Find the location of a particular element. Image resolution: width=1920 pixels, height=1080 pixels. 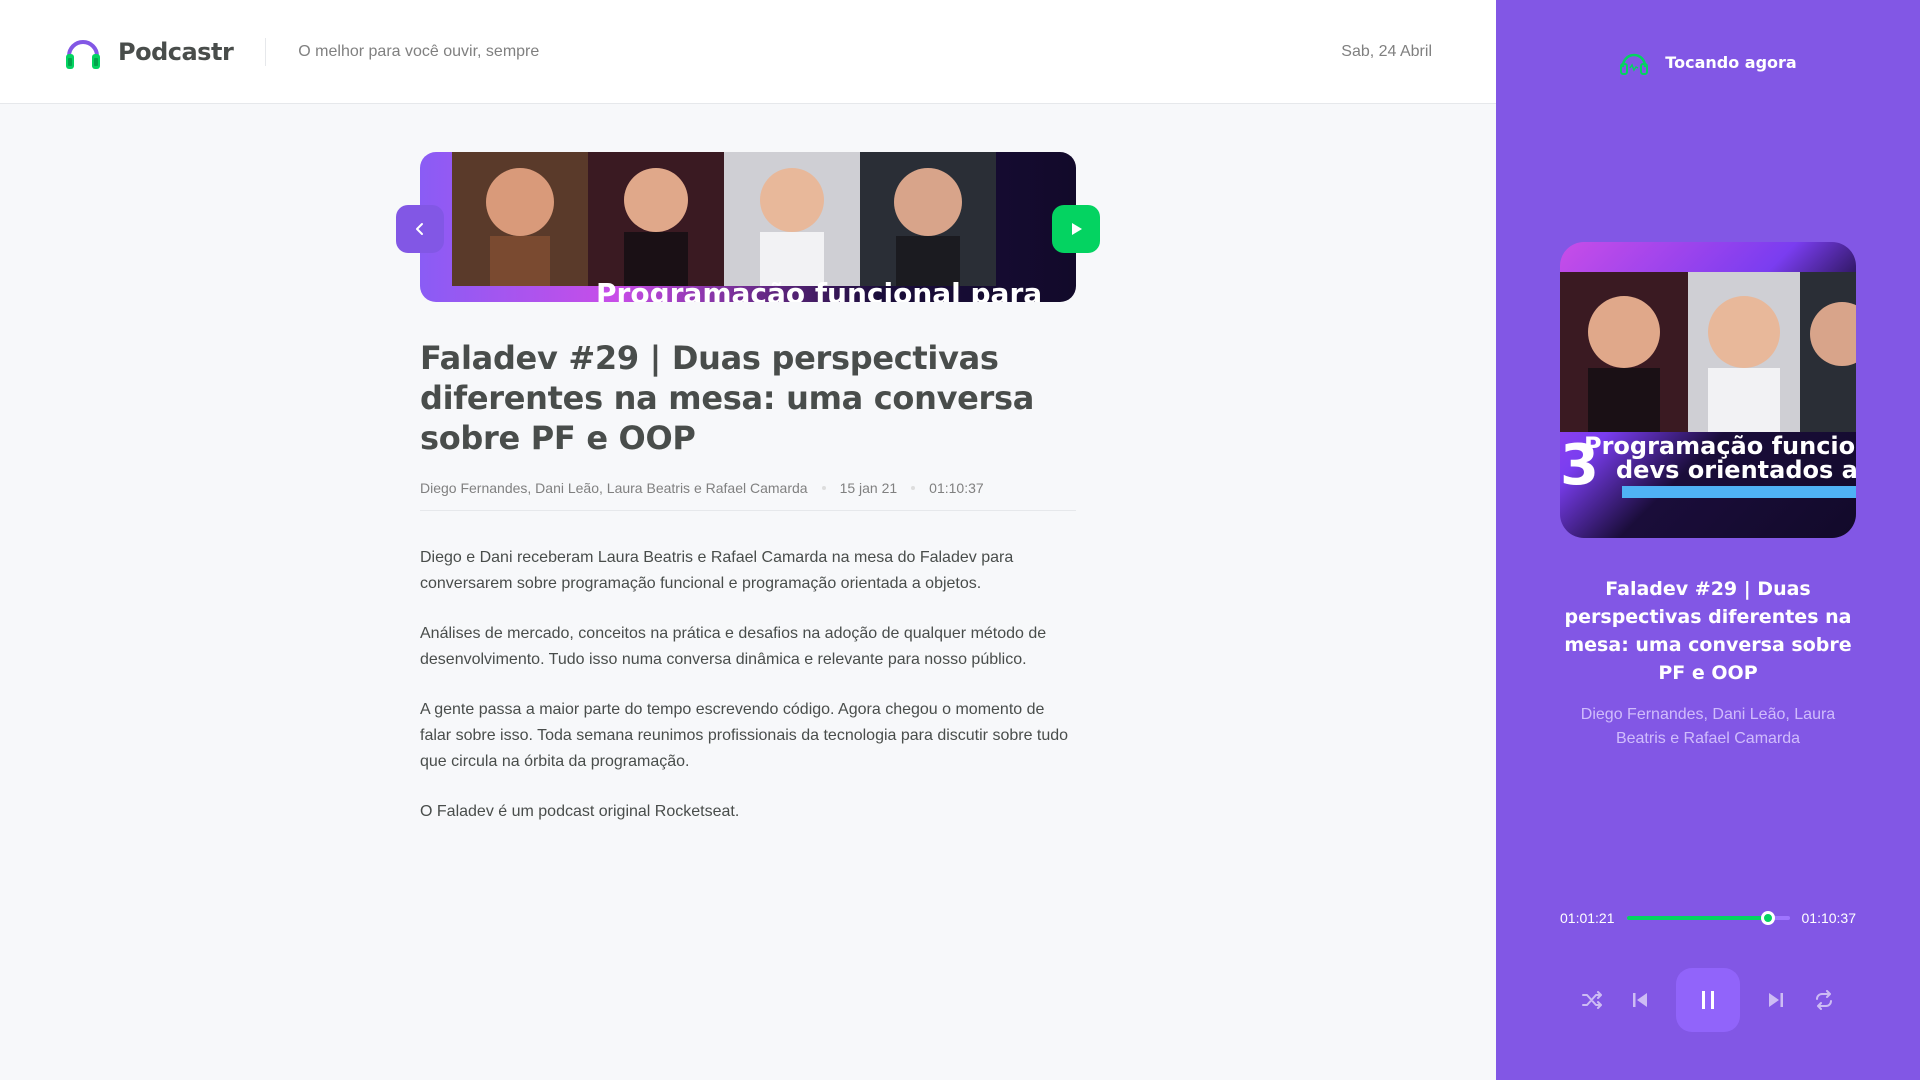

back-button is located at coordinates (420, 229).